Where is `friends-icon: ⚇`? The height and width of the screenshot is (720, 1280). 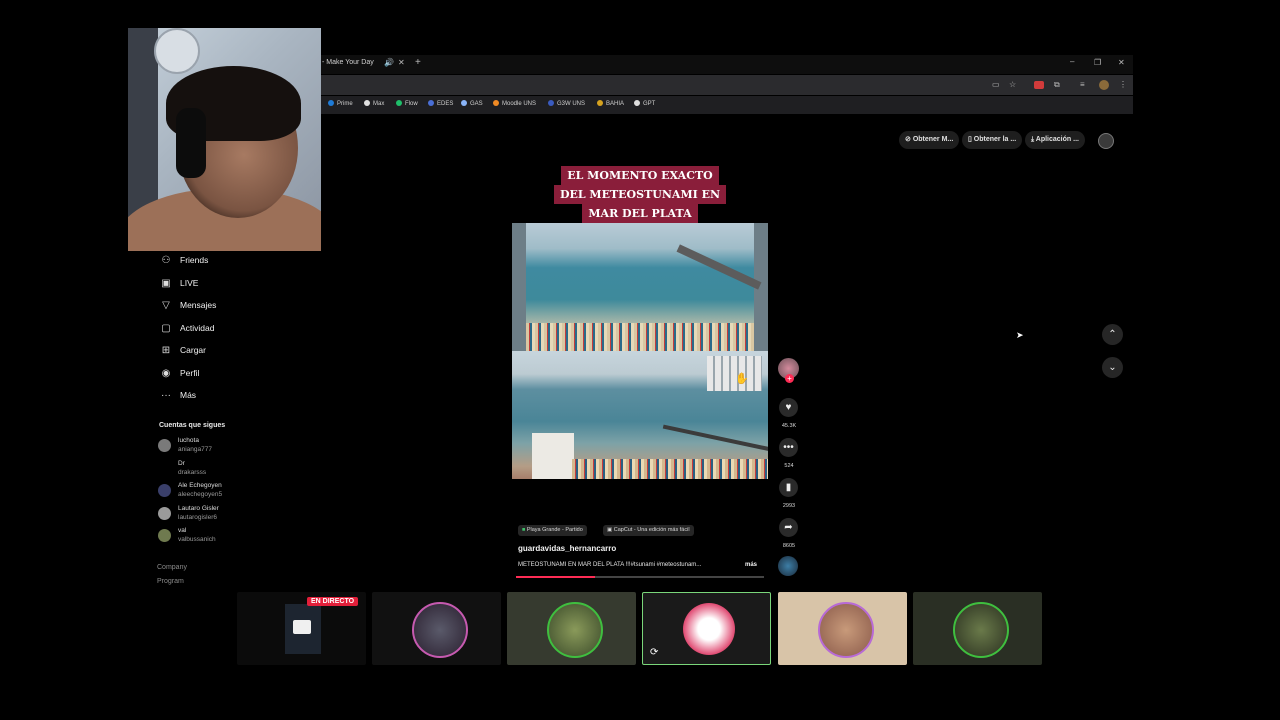 friends-icon: ⚇ is located at coordinates (166, 260).